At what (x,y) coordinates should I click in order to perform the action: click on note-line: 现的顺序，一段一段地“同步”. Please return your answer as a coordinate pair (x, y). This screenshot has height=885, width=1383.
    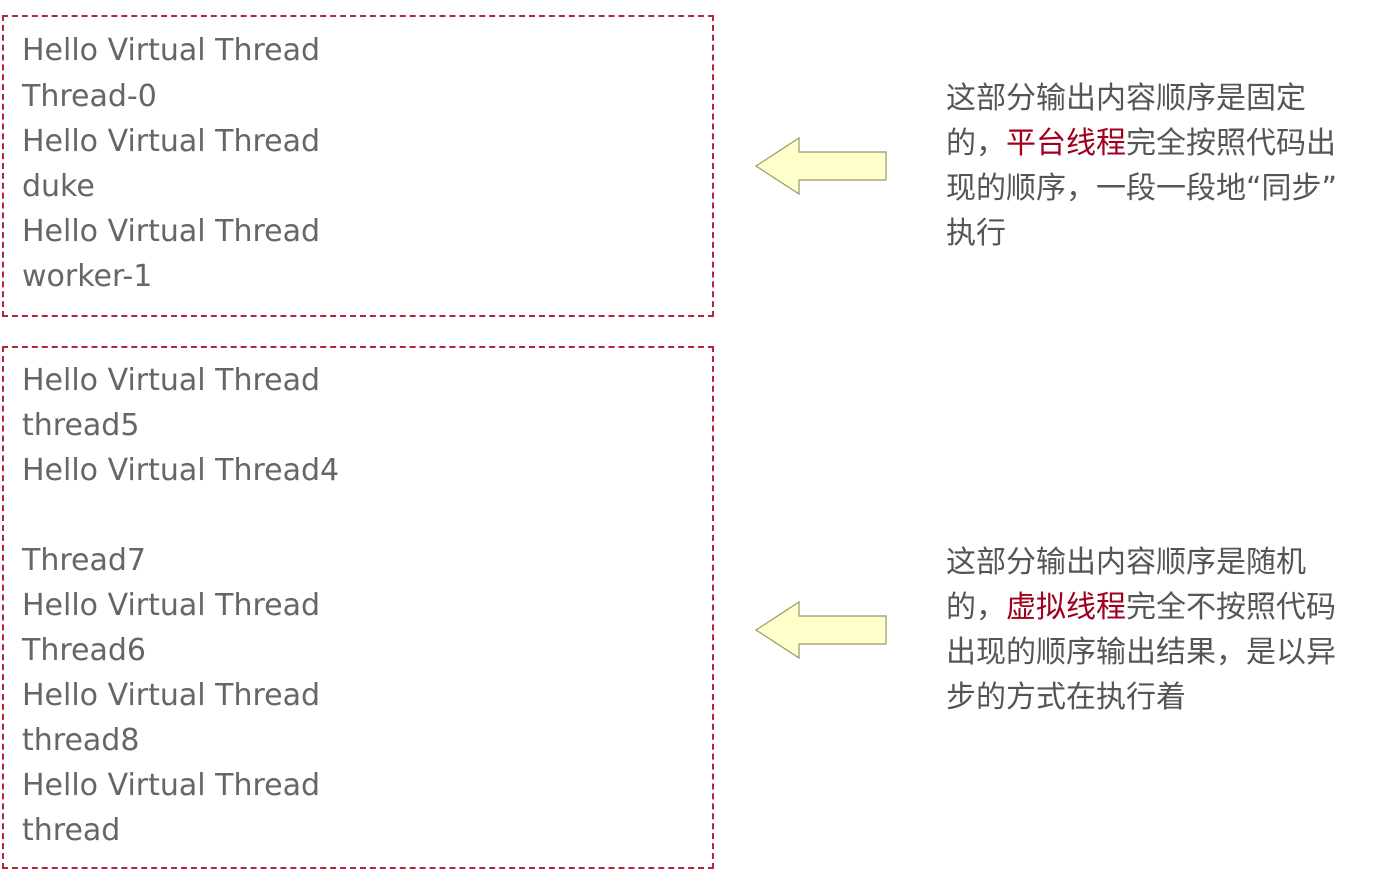
    Looking at the image, I should click on (1142, 188).